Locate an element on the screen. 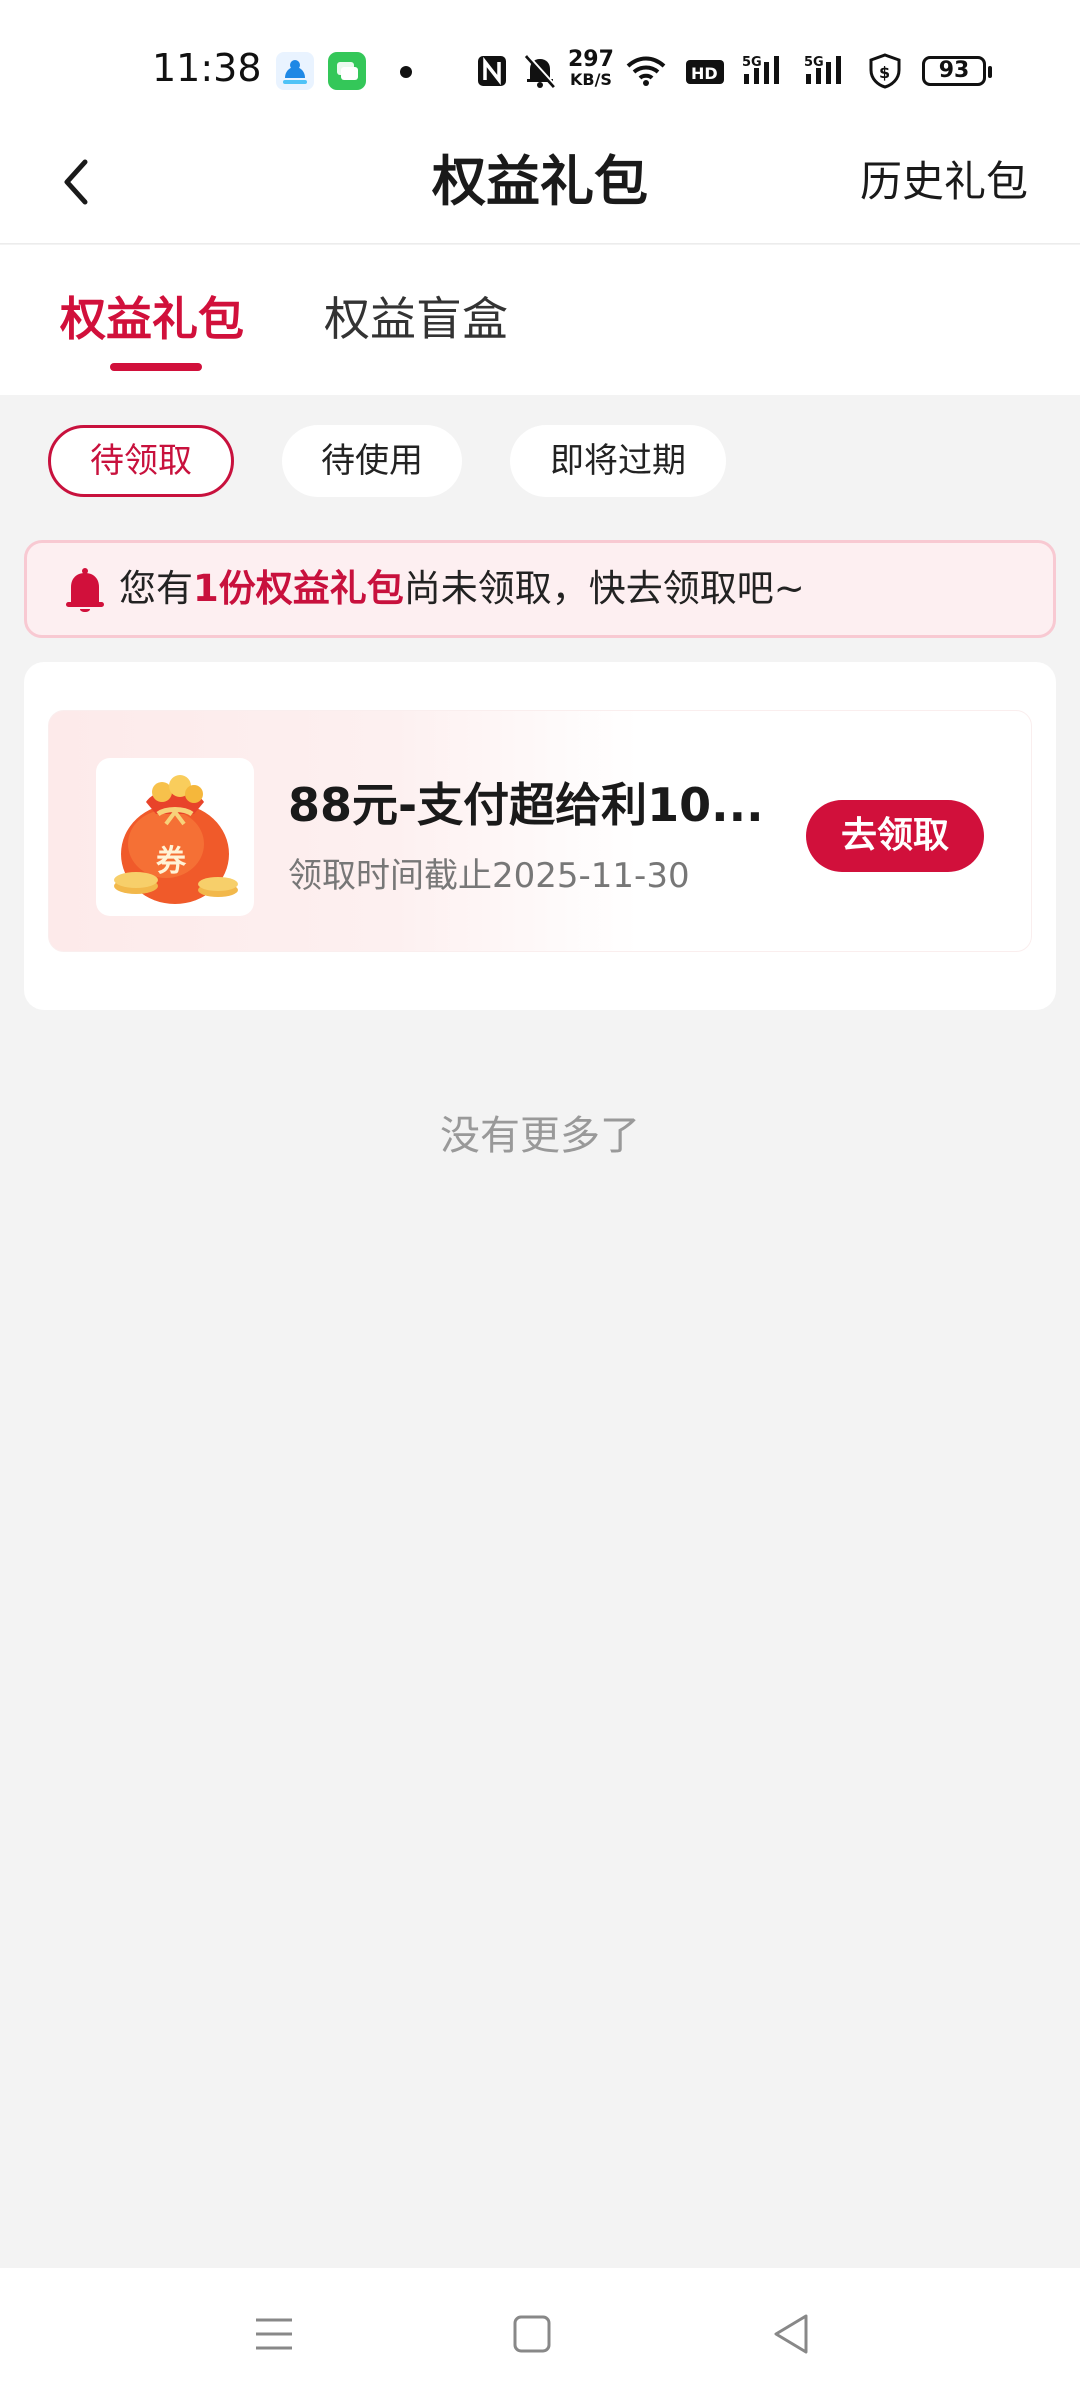 The image size is (1080, 2400). wifi-icon is located at coordinates (646, 71).